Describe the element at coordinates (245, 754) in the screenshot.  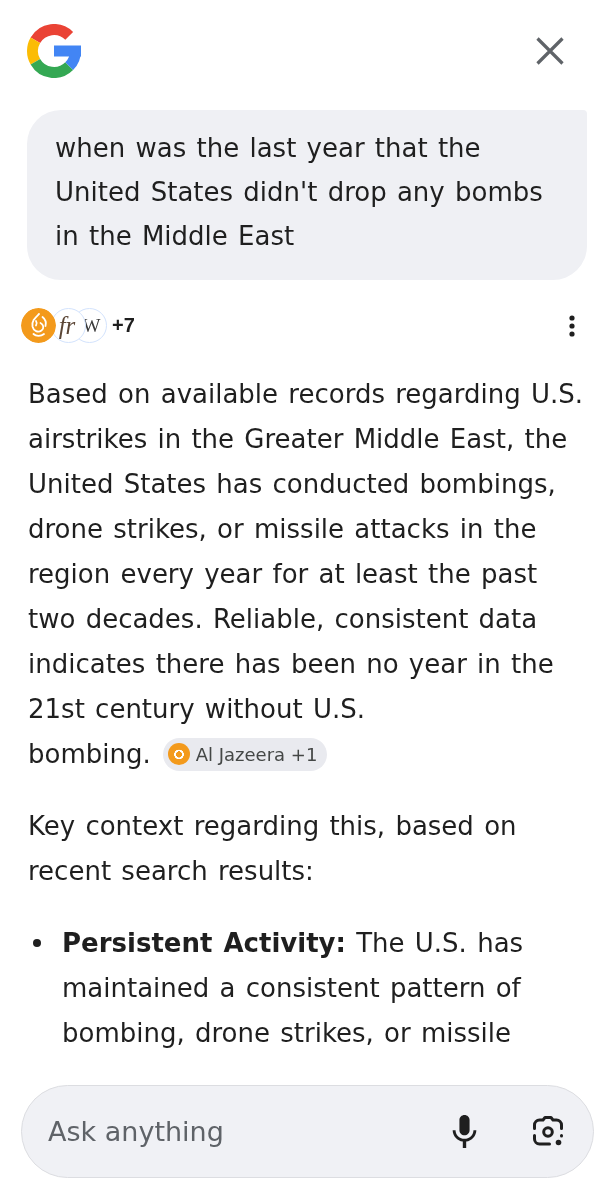
I see `citation-chip: Al Jazeera +1` at that location.